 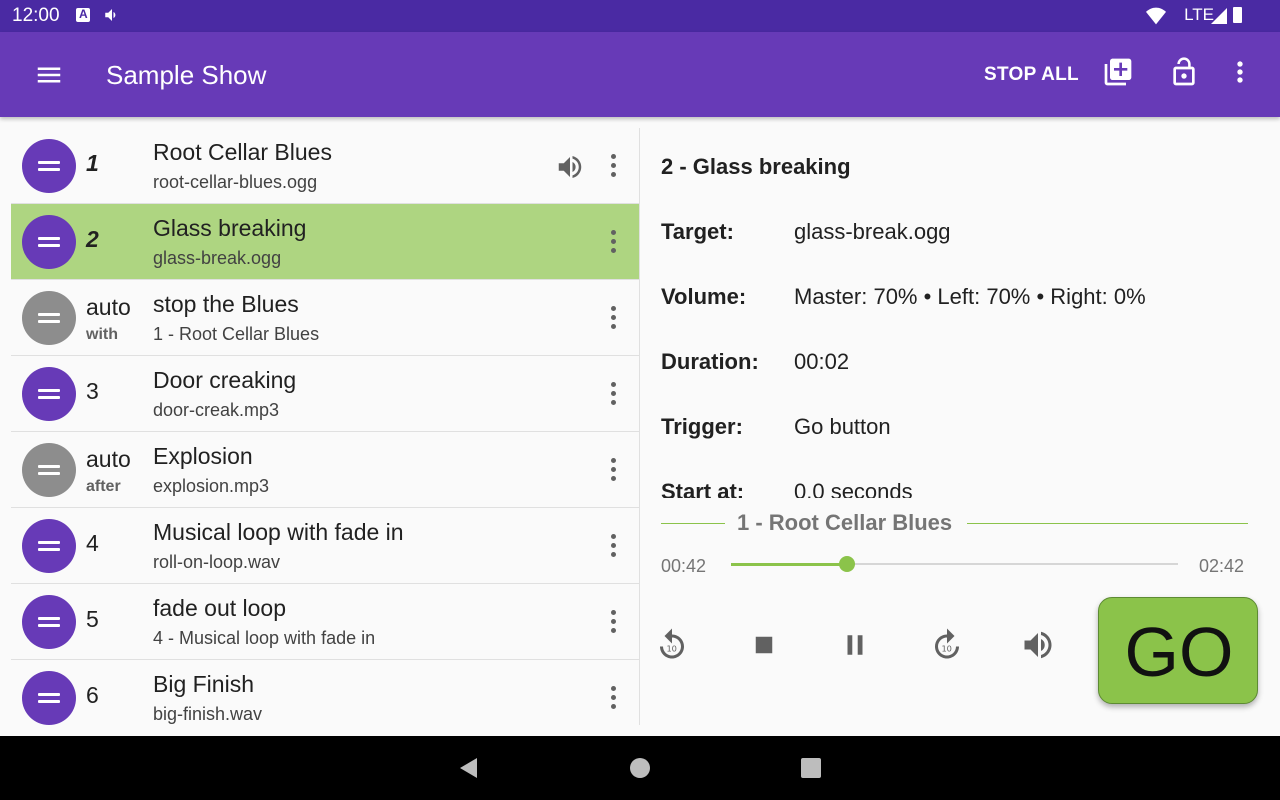 What do you see at coordinates (102, 334) in the screenshot?
I see `cue-auto-mode: with` at bounding box center [102, 334].